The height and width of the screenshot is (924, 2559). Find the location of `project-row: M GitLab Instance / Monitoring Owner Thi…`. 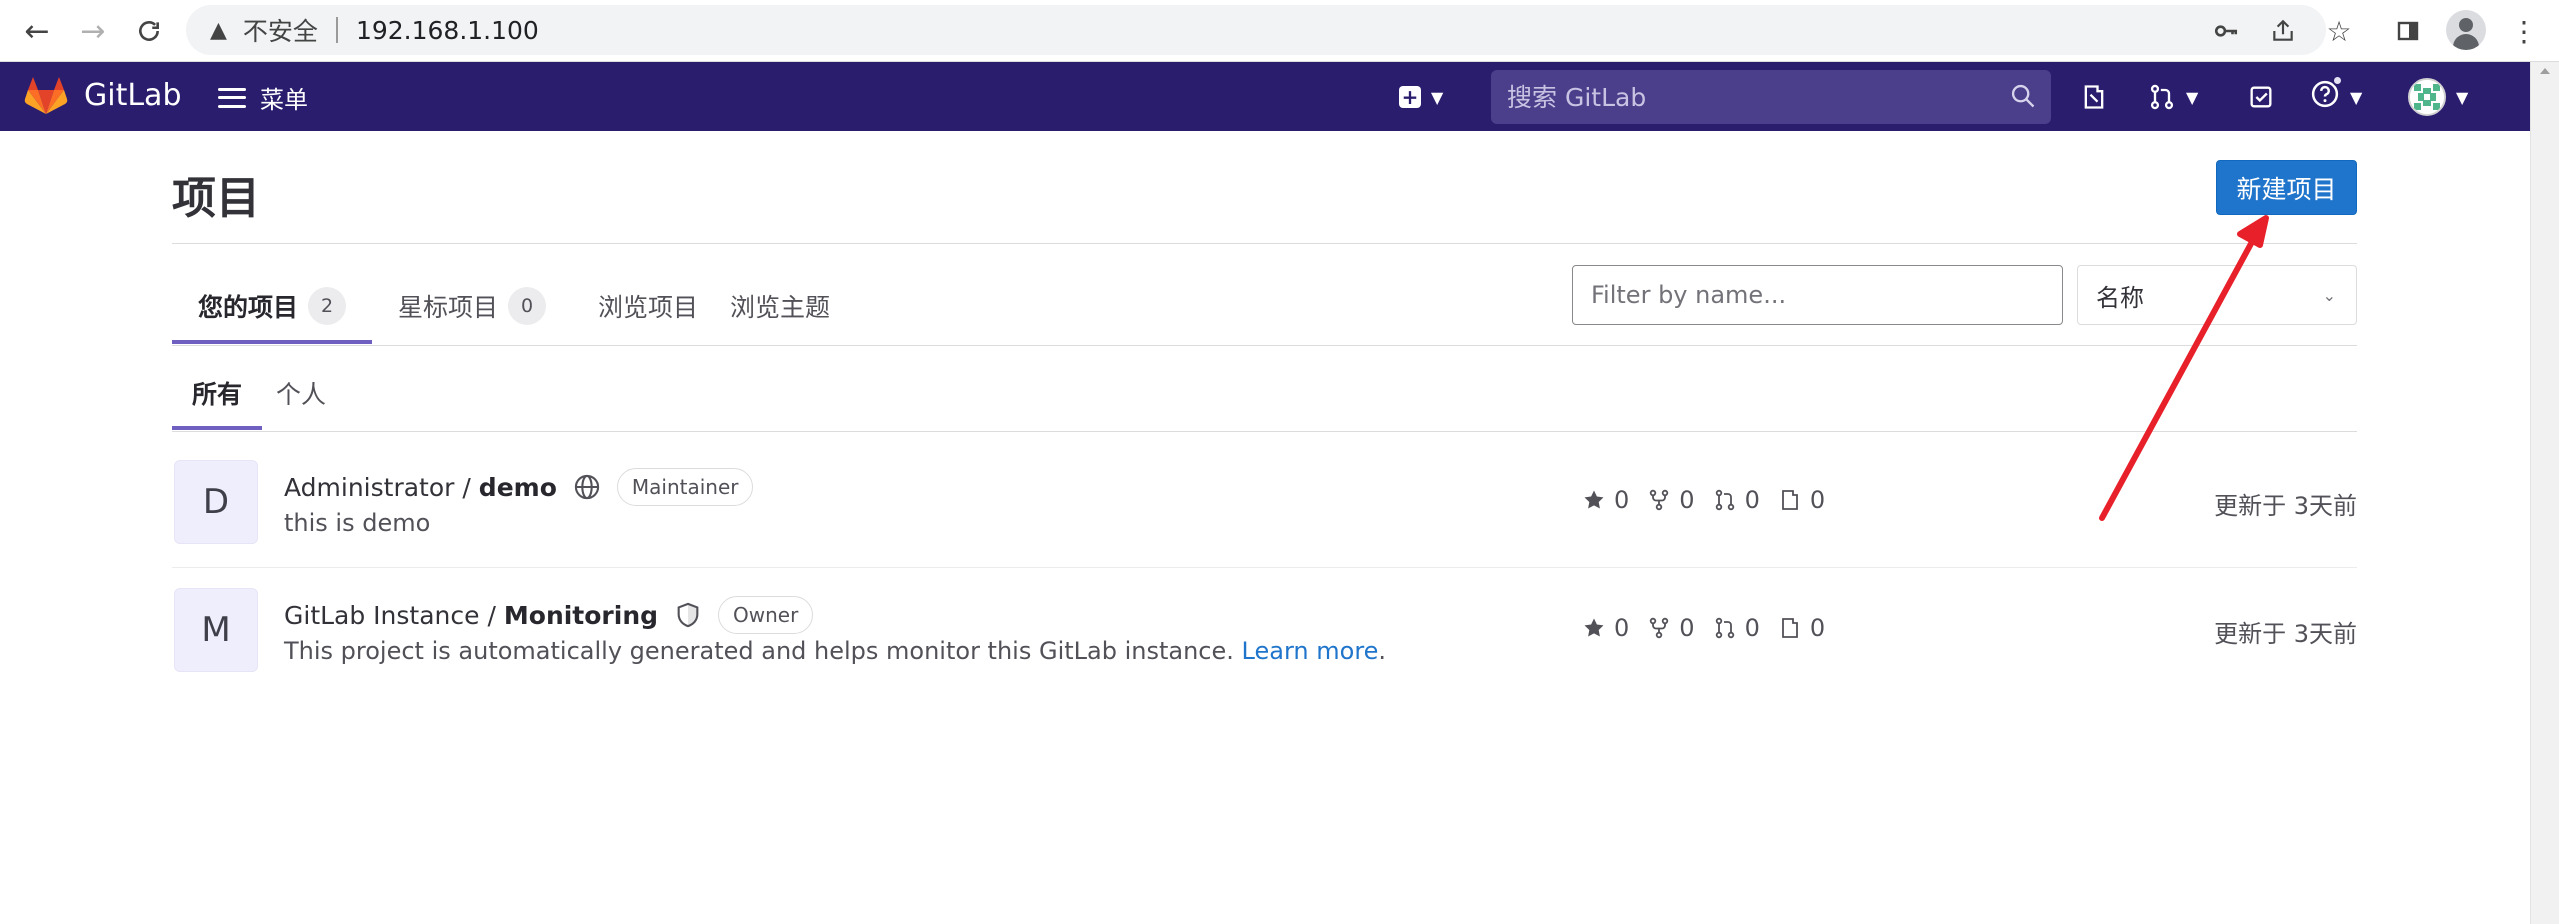

project-row: M GitLab Instance / Monitoring Owner Thi… is located at coordinates (1264, 632).